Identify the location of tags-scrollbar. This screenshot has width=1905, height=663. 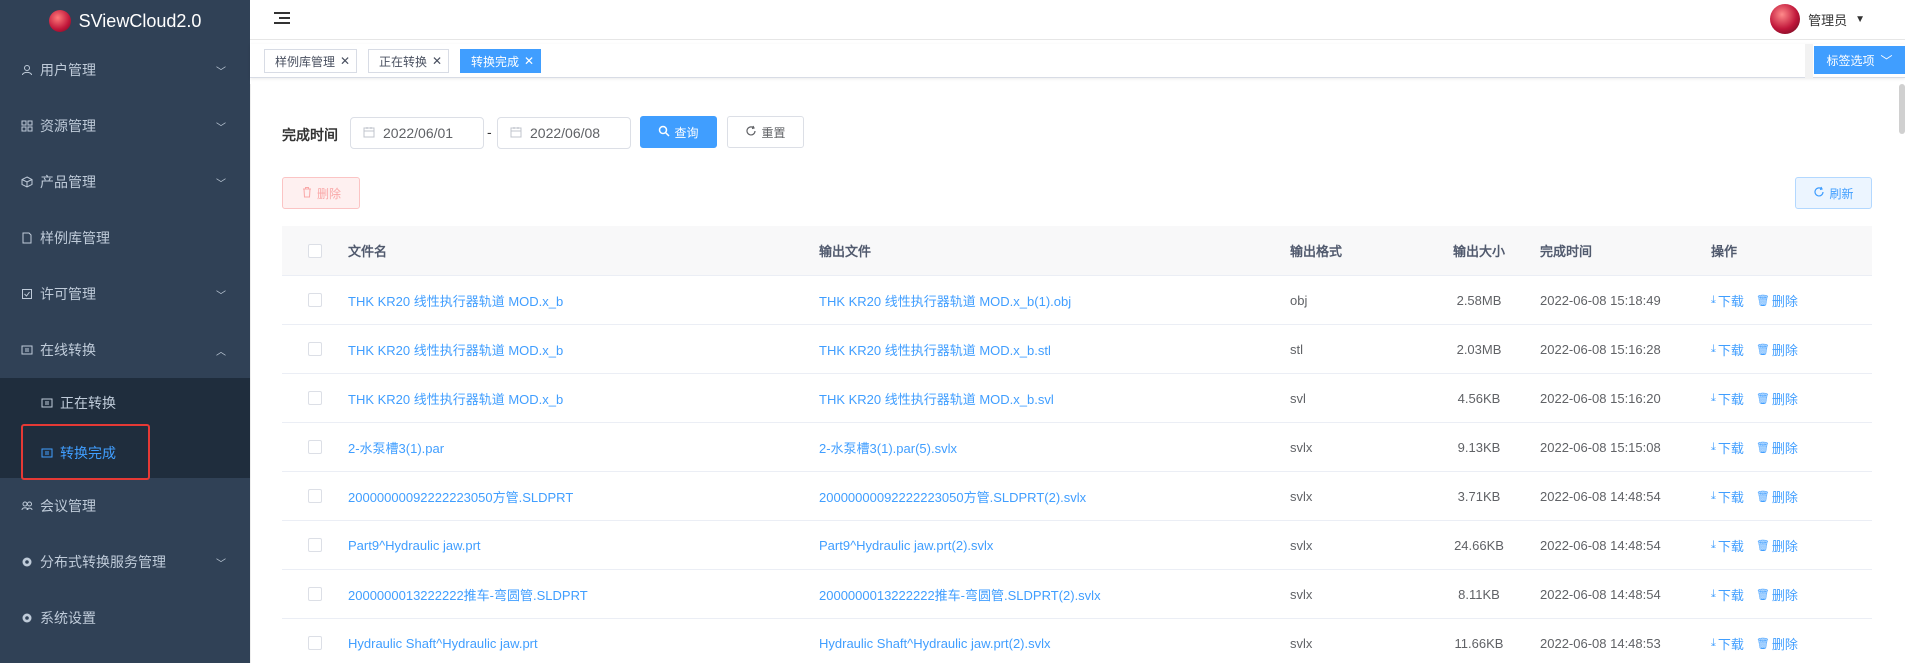
(1809, 61).